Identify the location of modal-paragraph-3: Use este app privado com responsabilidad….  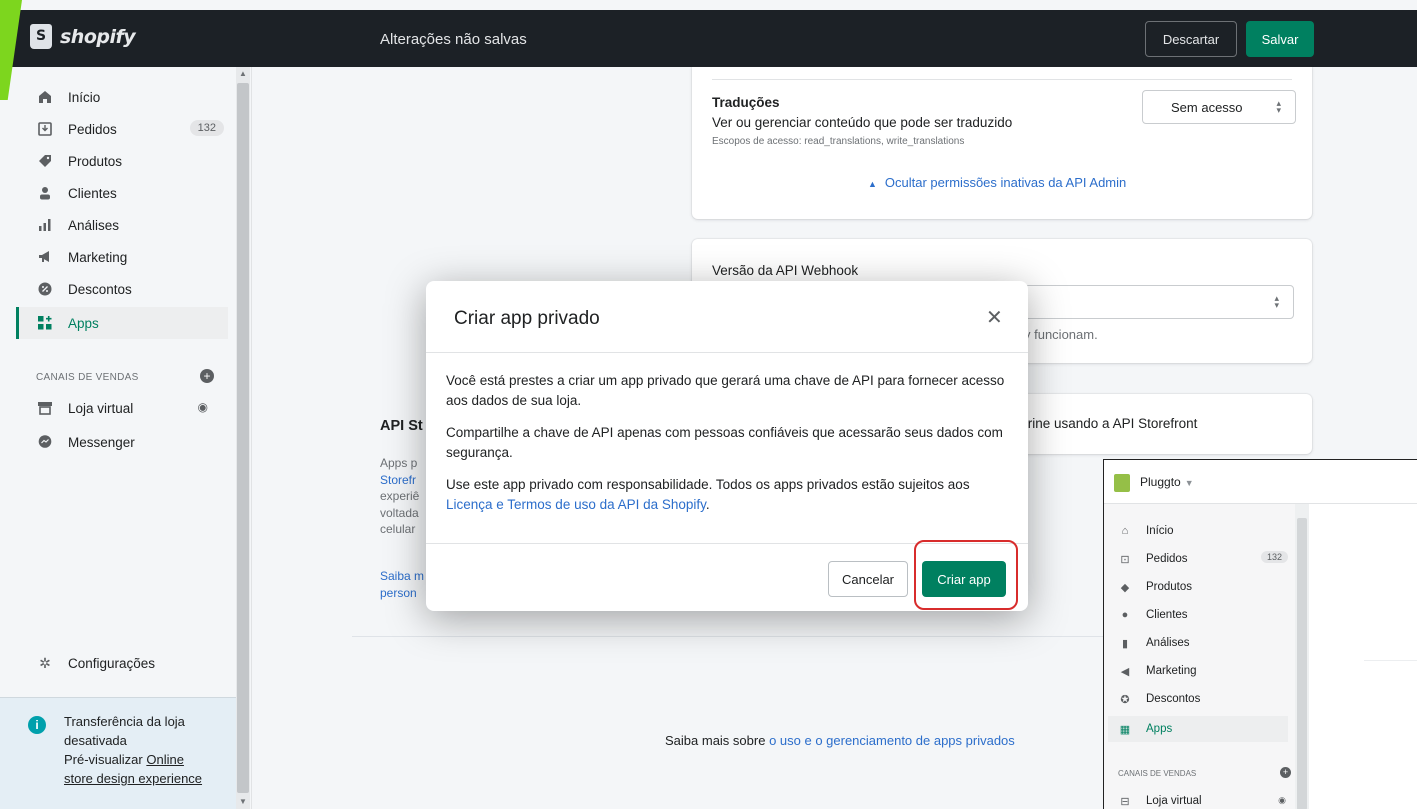
(726, 495).